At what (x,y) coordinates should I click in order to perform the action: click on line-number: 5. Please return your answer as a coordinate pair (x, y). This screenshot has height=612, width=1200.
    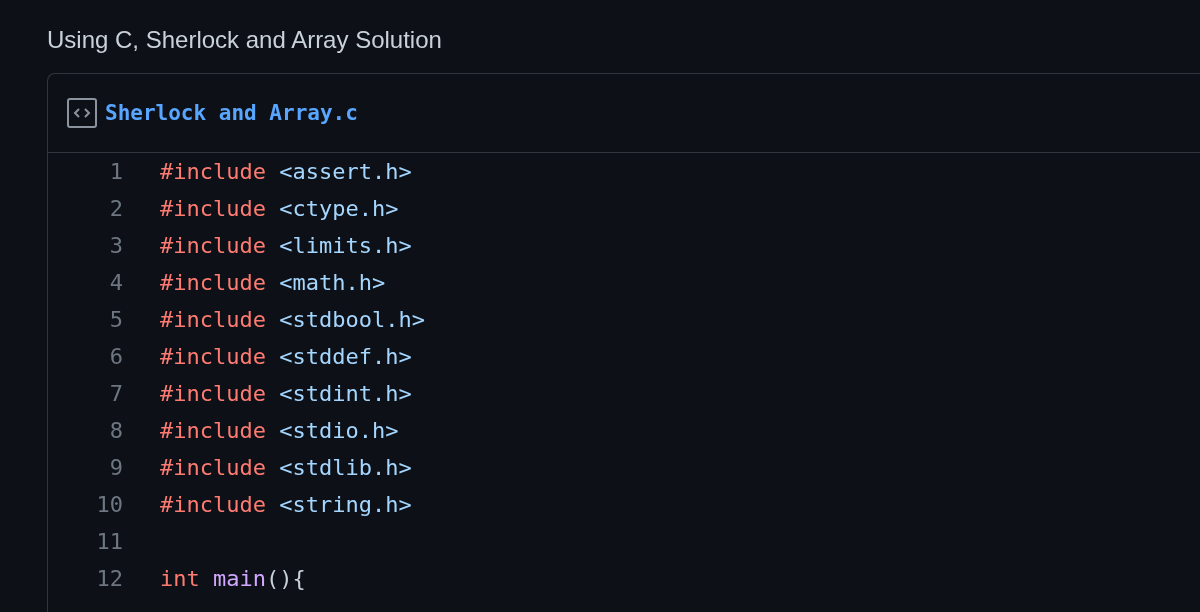
    Looking at the image, I should click on (115, 319).